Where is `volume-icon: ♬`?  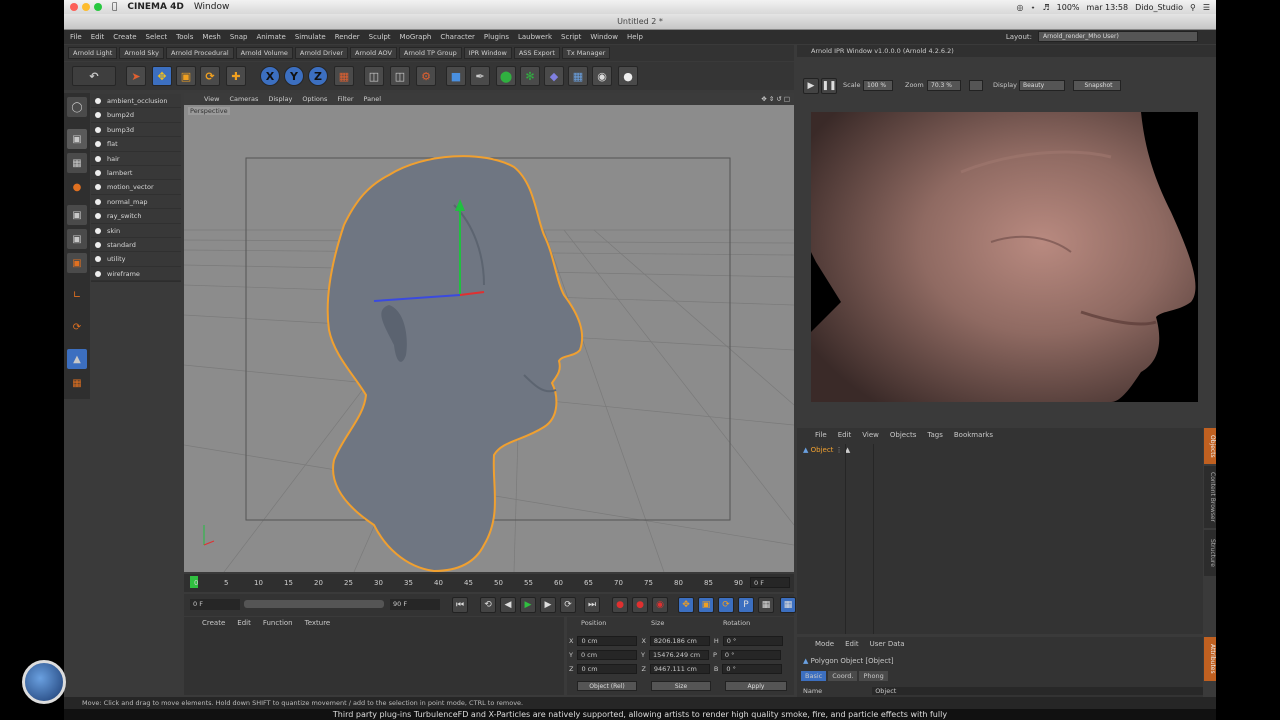 volume-icon: ♬ is located at coordinates (1045, 7).